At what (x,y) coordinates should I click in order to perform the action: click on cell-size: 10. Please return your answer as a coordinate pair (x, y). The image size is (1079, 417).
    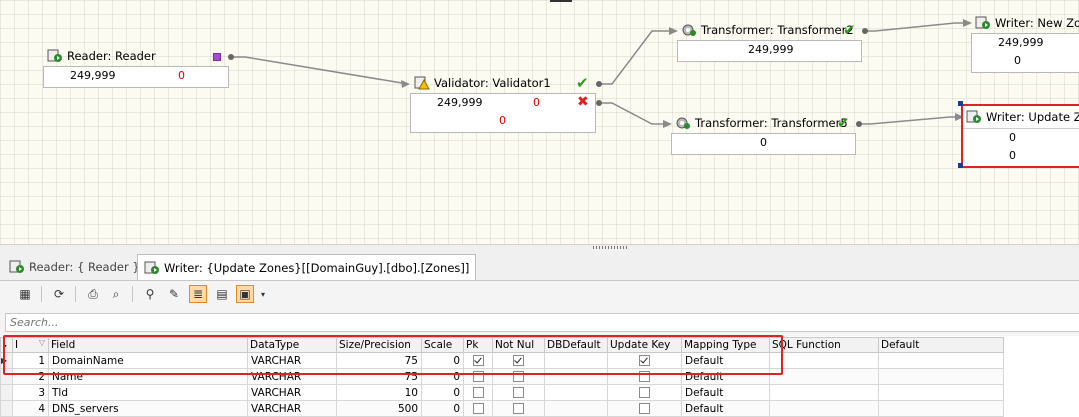
    Looking at the image, I should click on (379, 392).